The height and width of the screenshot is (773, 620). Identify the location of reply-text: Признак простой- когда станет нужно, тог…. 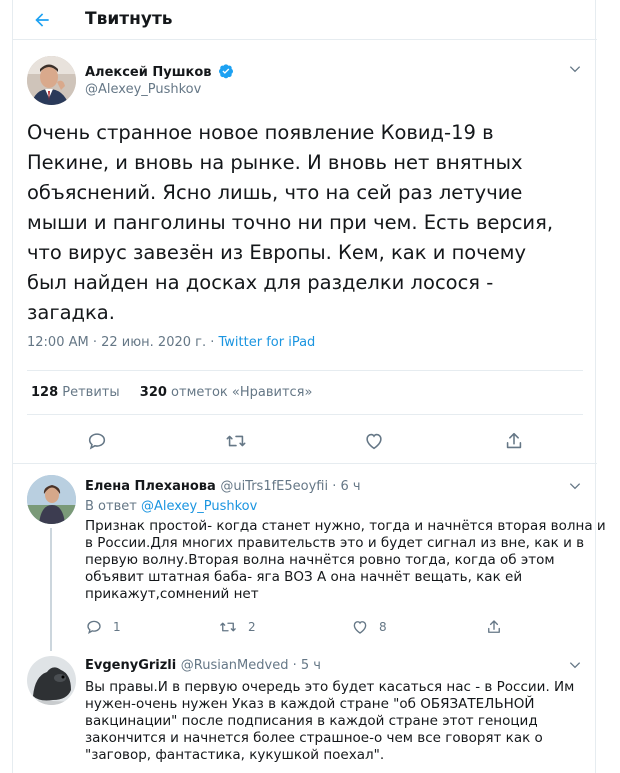
(345, 560).